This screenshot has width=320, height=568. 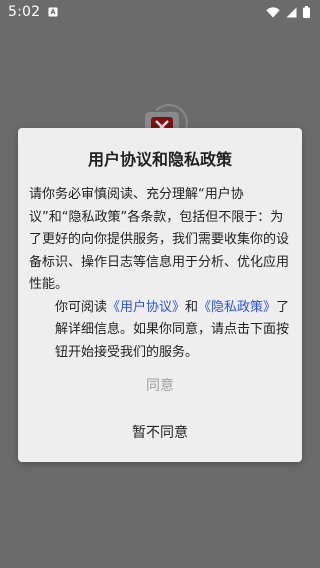 I want to click on status-left: 5:02, so click(x=33, y=12).